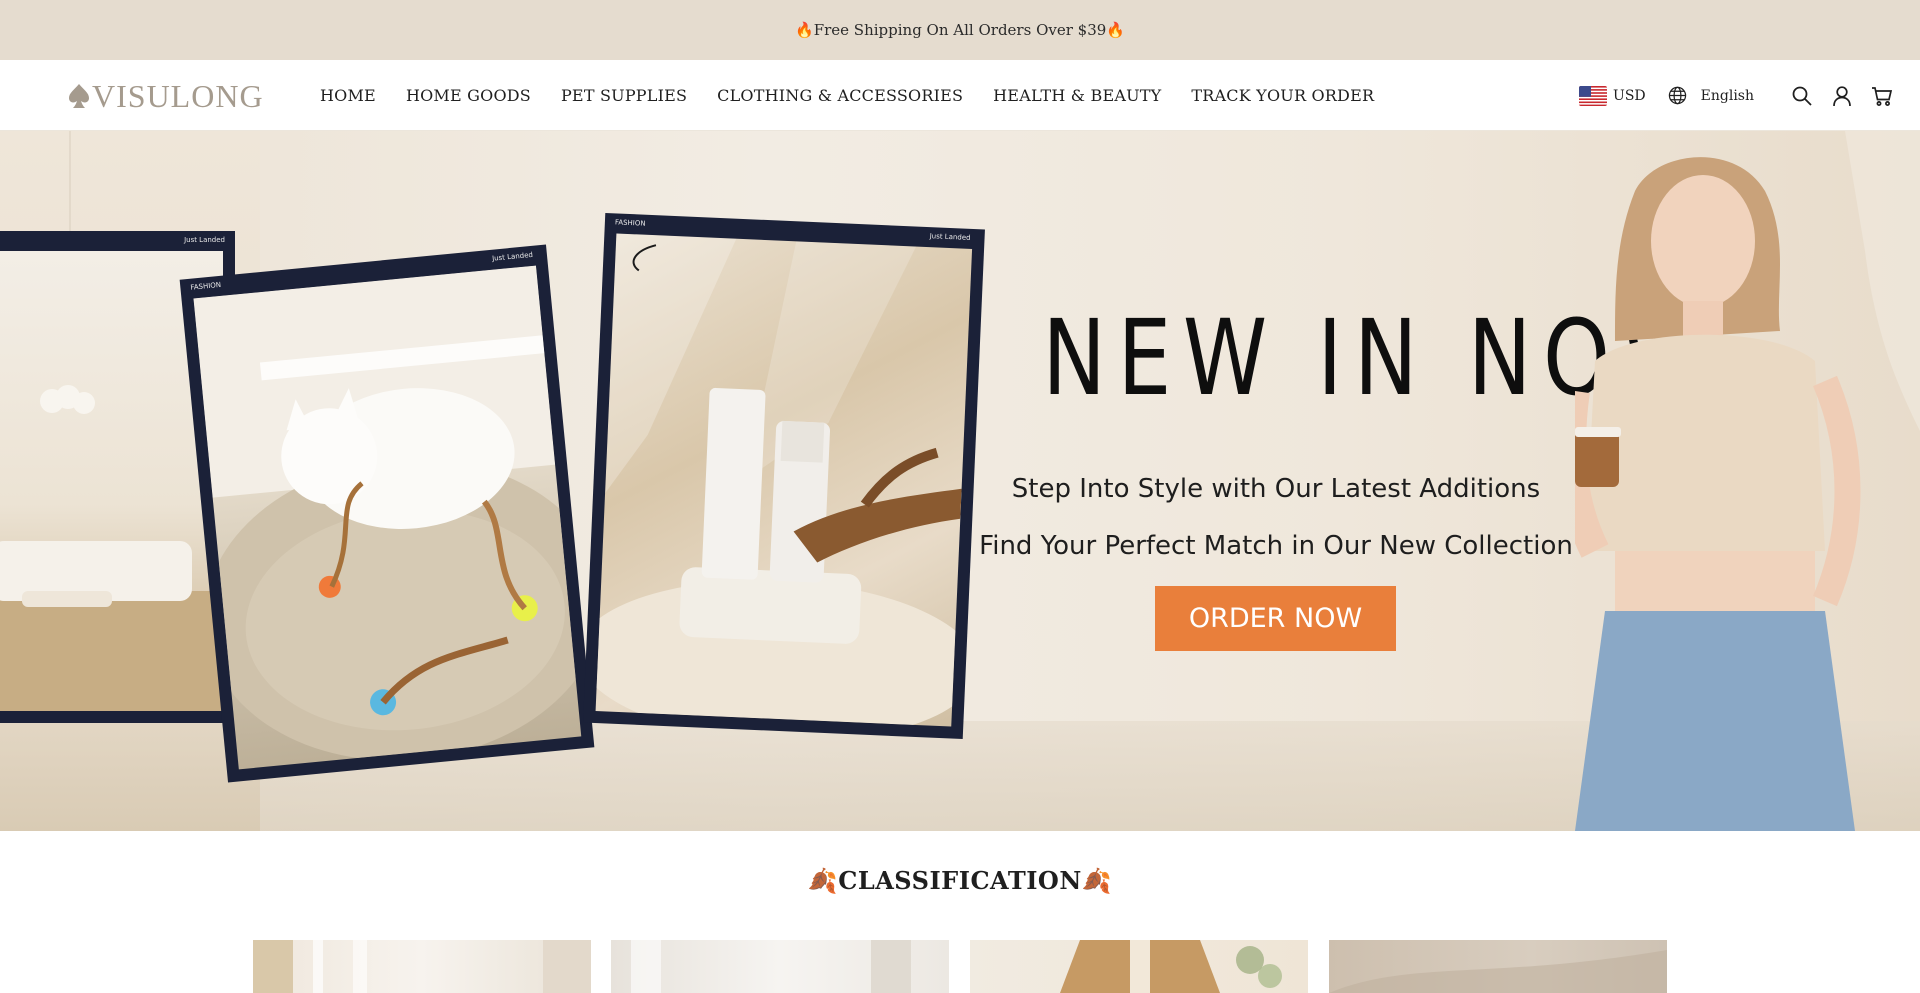  What do you see at coordinates (1738, 481) in the screenshot?
I see `model-photo` at bounding box center [1738, 481].